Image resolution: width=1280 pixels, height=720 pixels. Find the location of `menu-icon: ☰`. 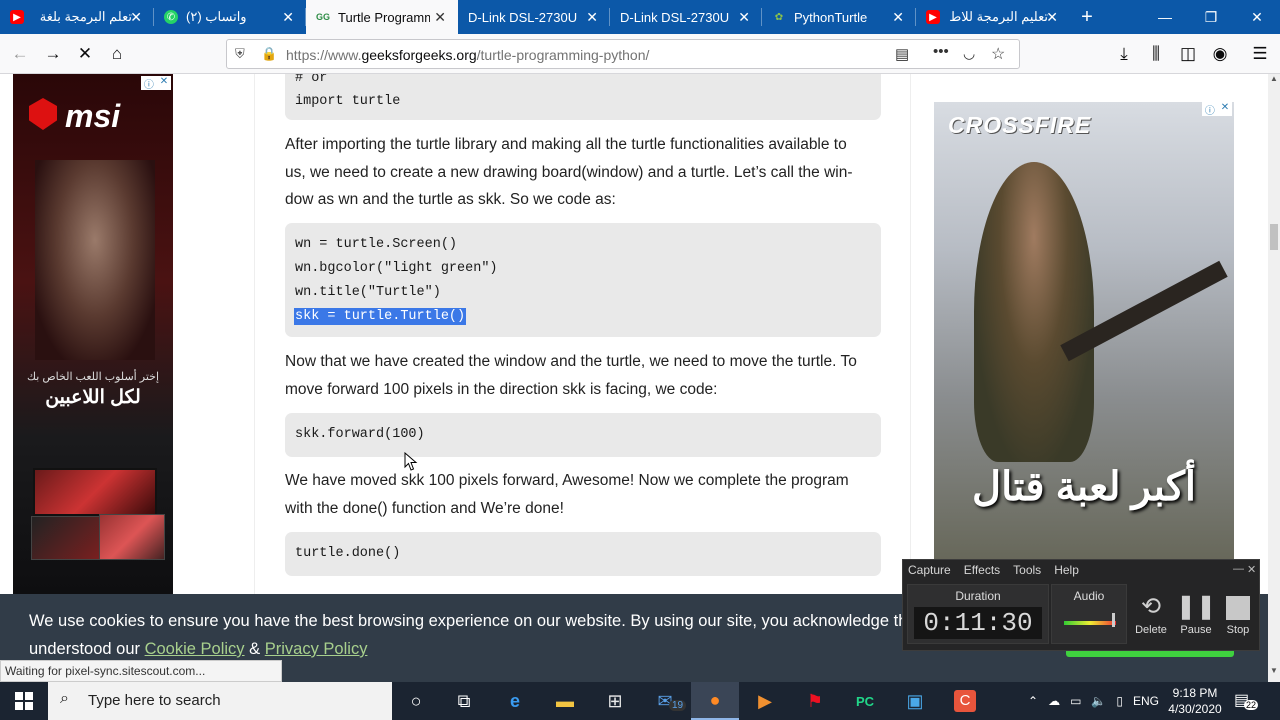

menu-icon: ☰ is located at coordinates (1260, 54).